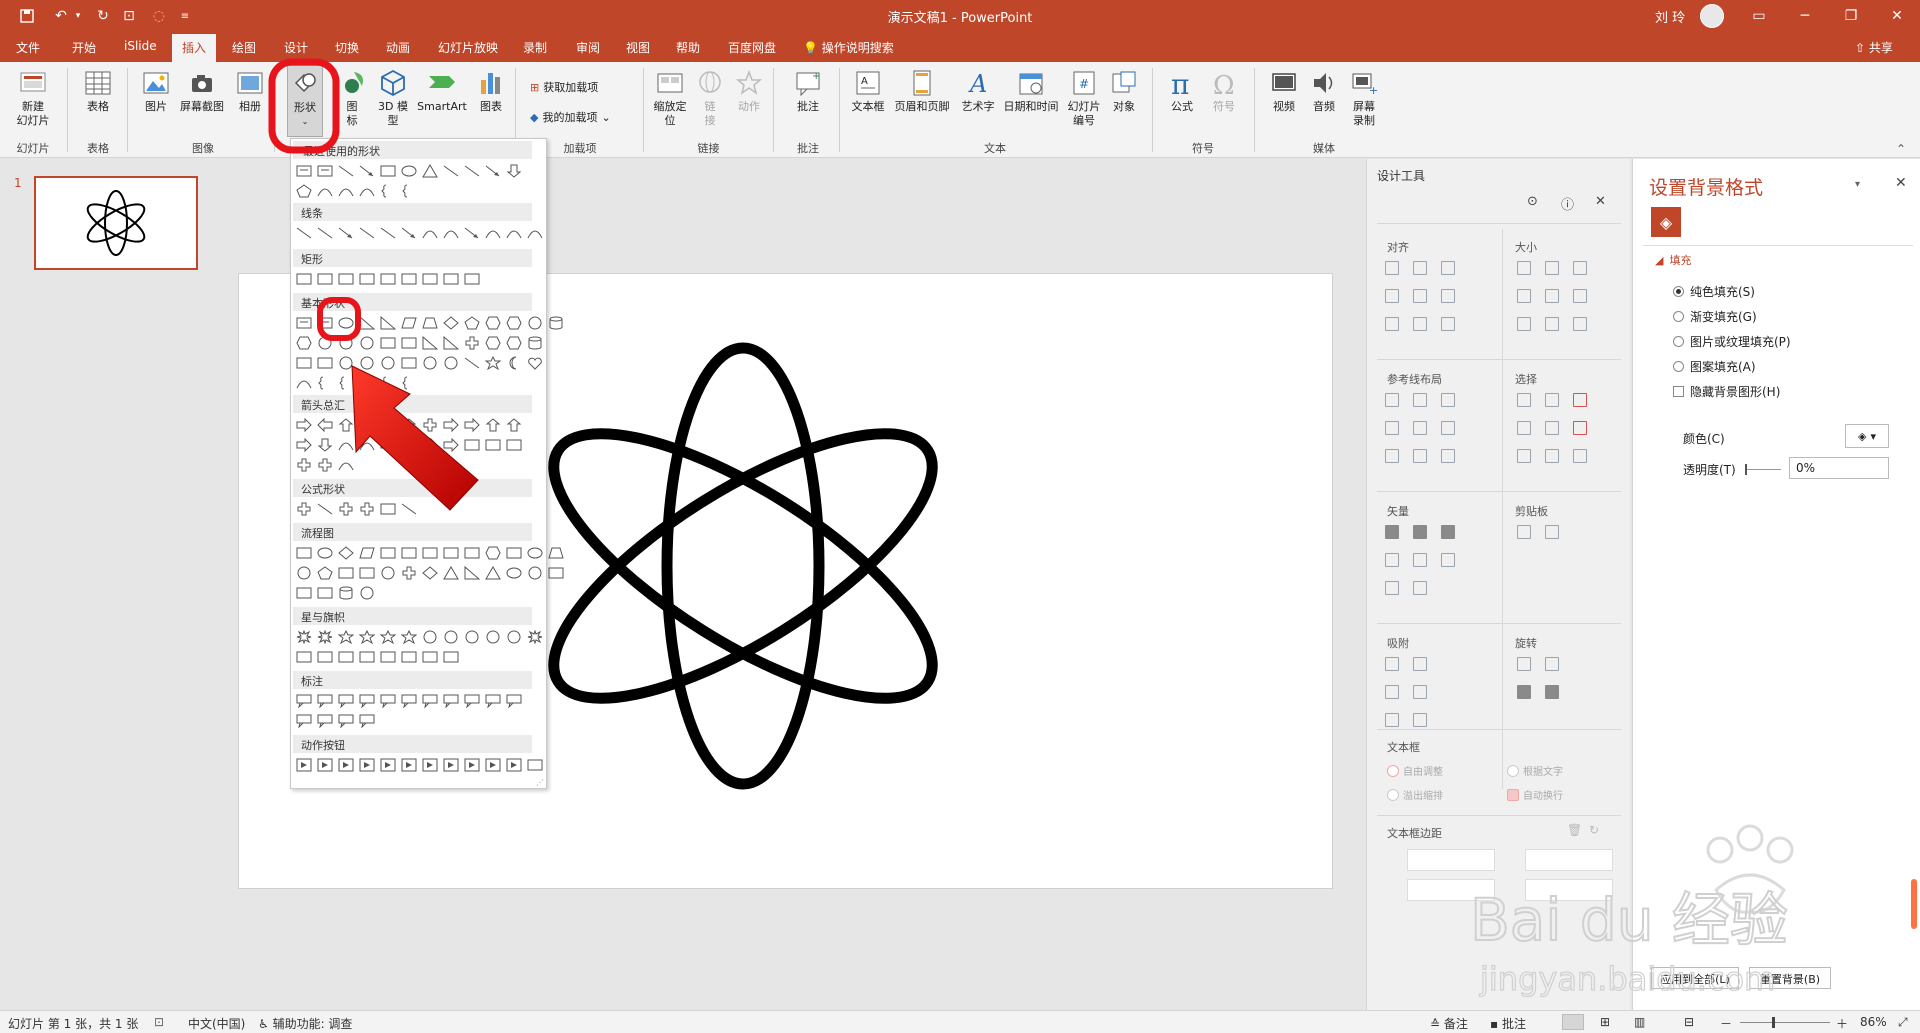  What do you see at coordinates (588, 47) in the screenshot?
I see `tab-review: 审阅` at bounding box center [588, 47].